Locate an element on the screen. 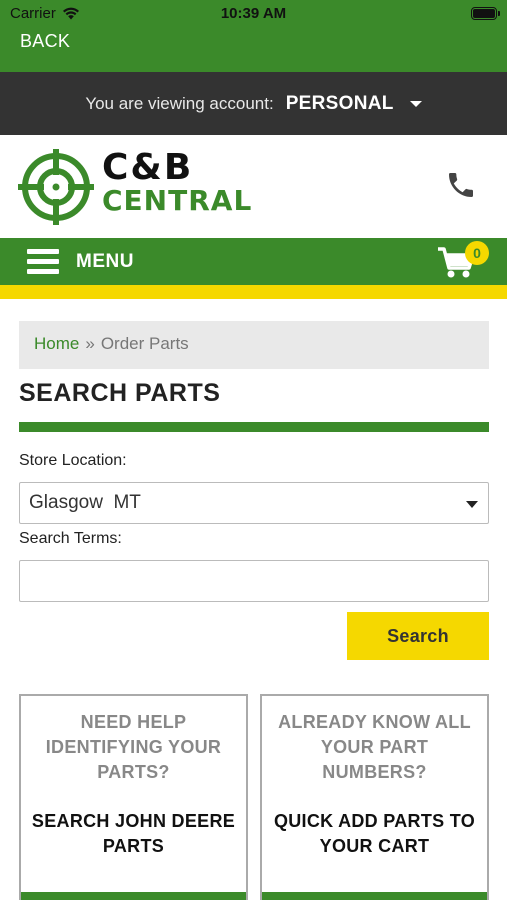 The image size is (507, 900). hamburger-icon is located at coordinates (43, 262).